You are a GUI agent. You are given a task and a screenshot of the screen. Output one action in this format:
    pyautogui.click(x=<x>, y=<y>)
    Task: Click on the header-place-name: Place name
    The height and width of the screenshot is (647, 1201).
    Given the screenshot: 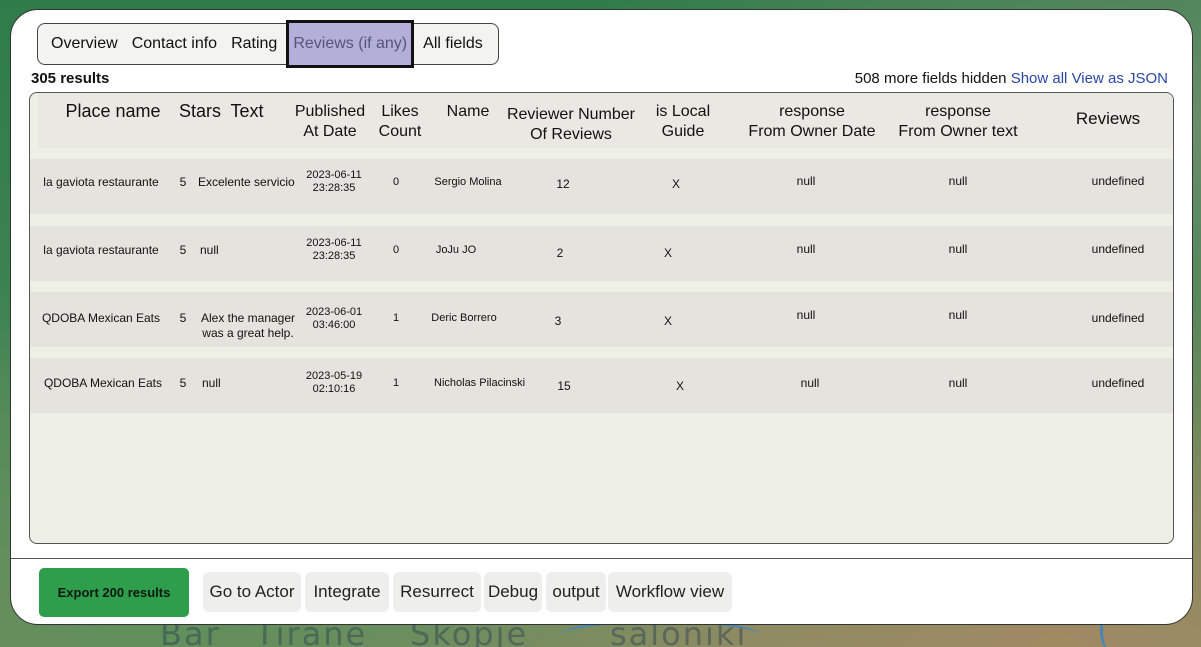 What is the action you would take?
    pyautogui.click(x=113, y=111)
    